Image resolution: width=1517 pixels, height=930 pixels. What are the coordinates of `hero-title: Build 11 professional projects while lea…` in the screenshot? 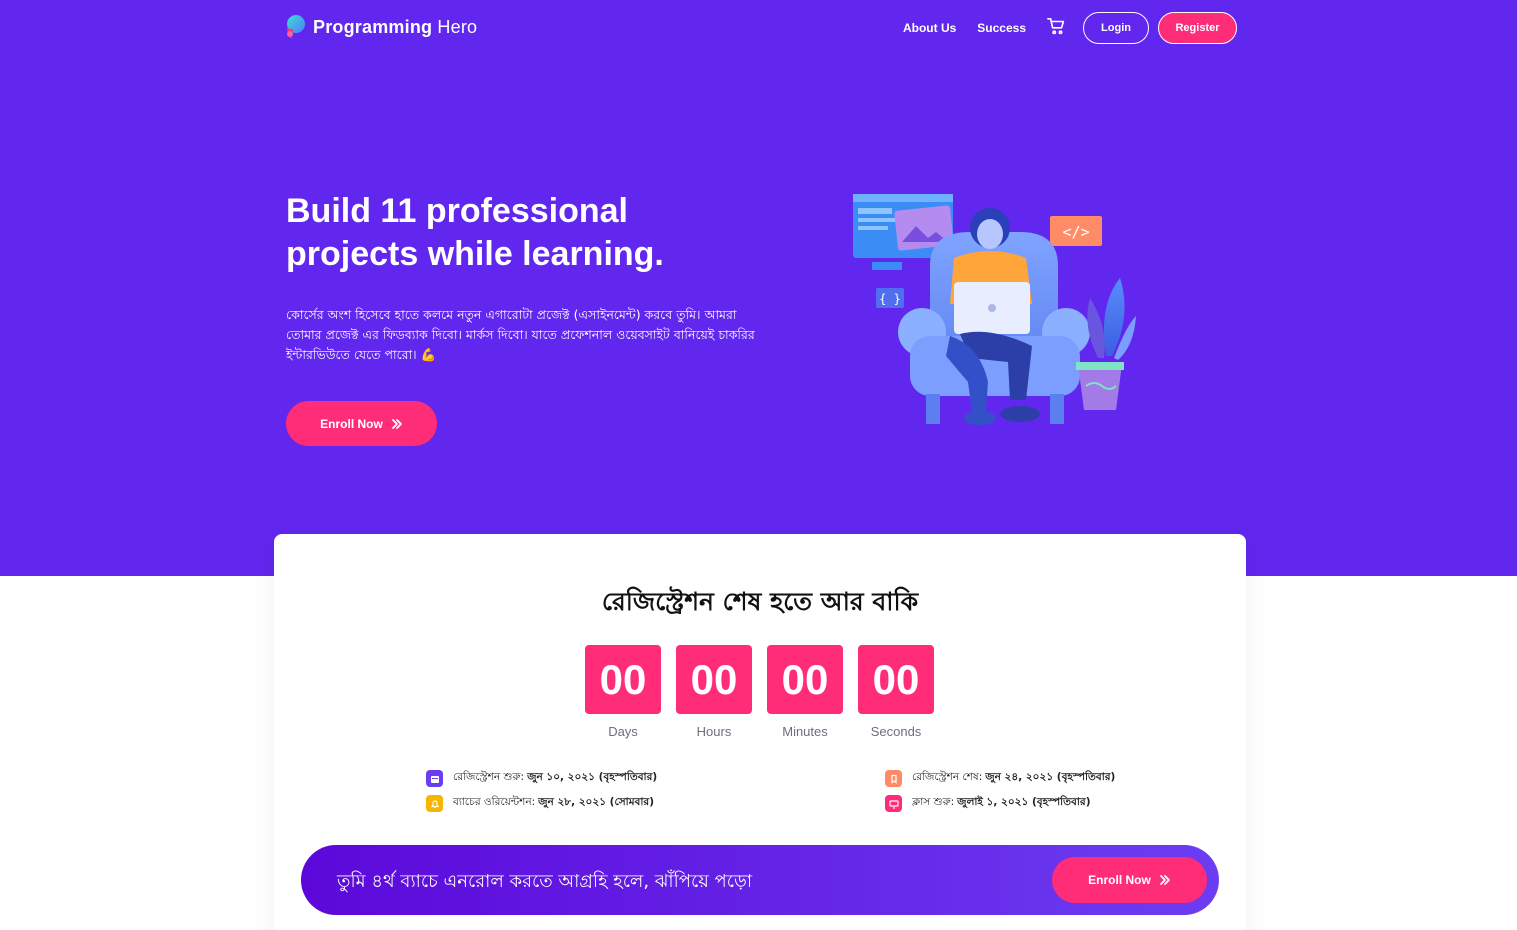 It's located at (475, 232).